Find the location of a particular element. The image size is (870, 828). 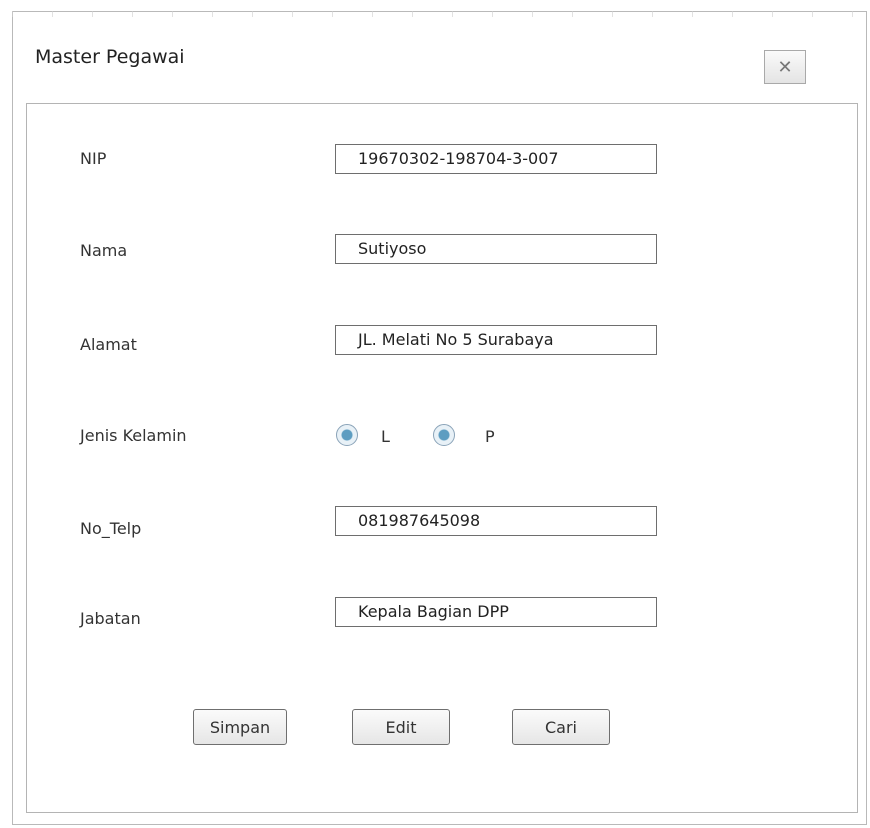

alamat-field: JL. Melati No 5 Surabaya is located at coordinates (496, 340).